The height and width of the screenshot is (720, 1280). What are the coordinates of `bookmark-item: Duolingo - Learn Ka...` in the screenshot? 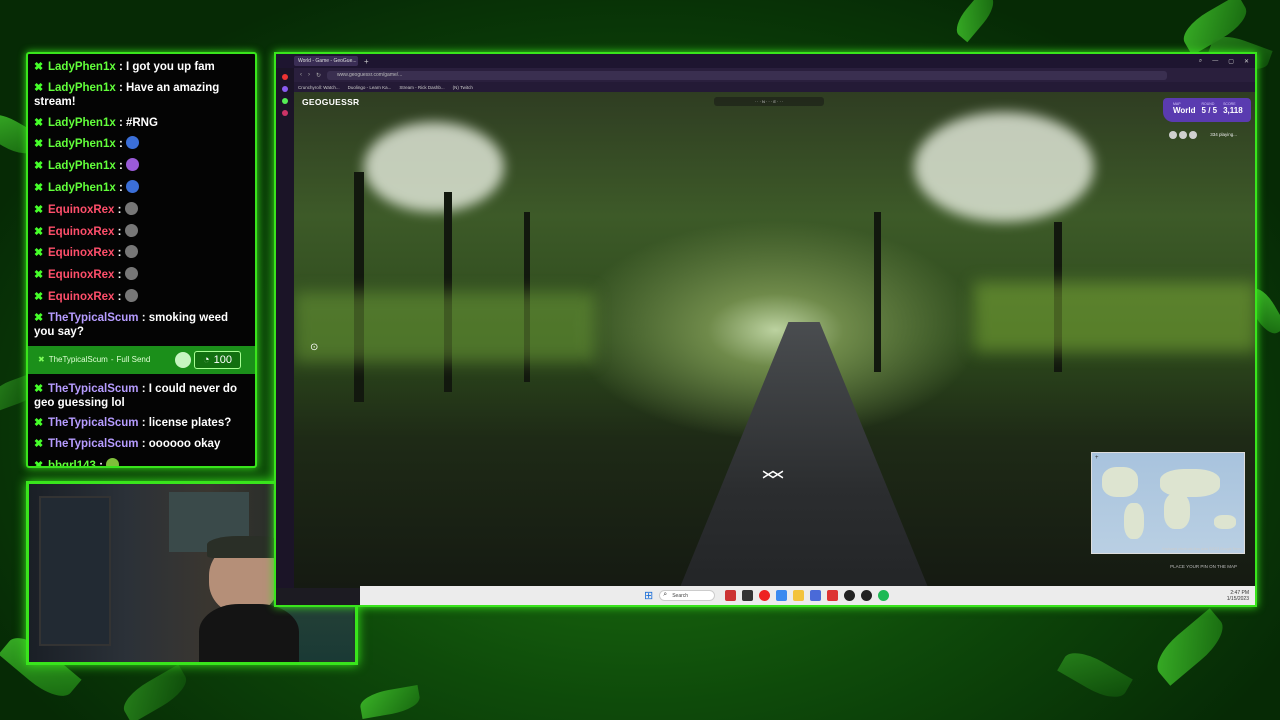 It's located at (370, 87).